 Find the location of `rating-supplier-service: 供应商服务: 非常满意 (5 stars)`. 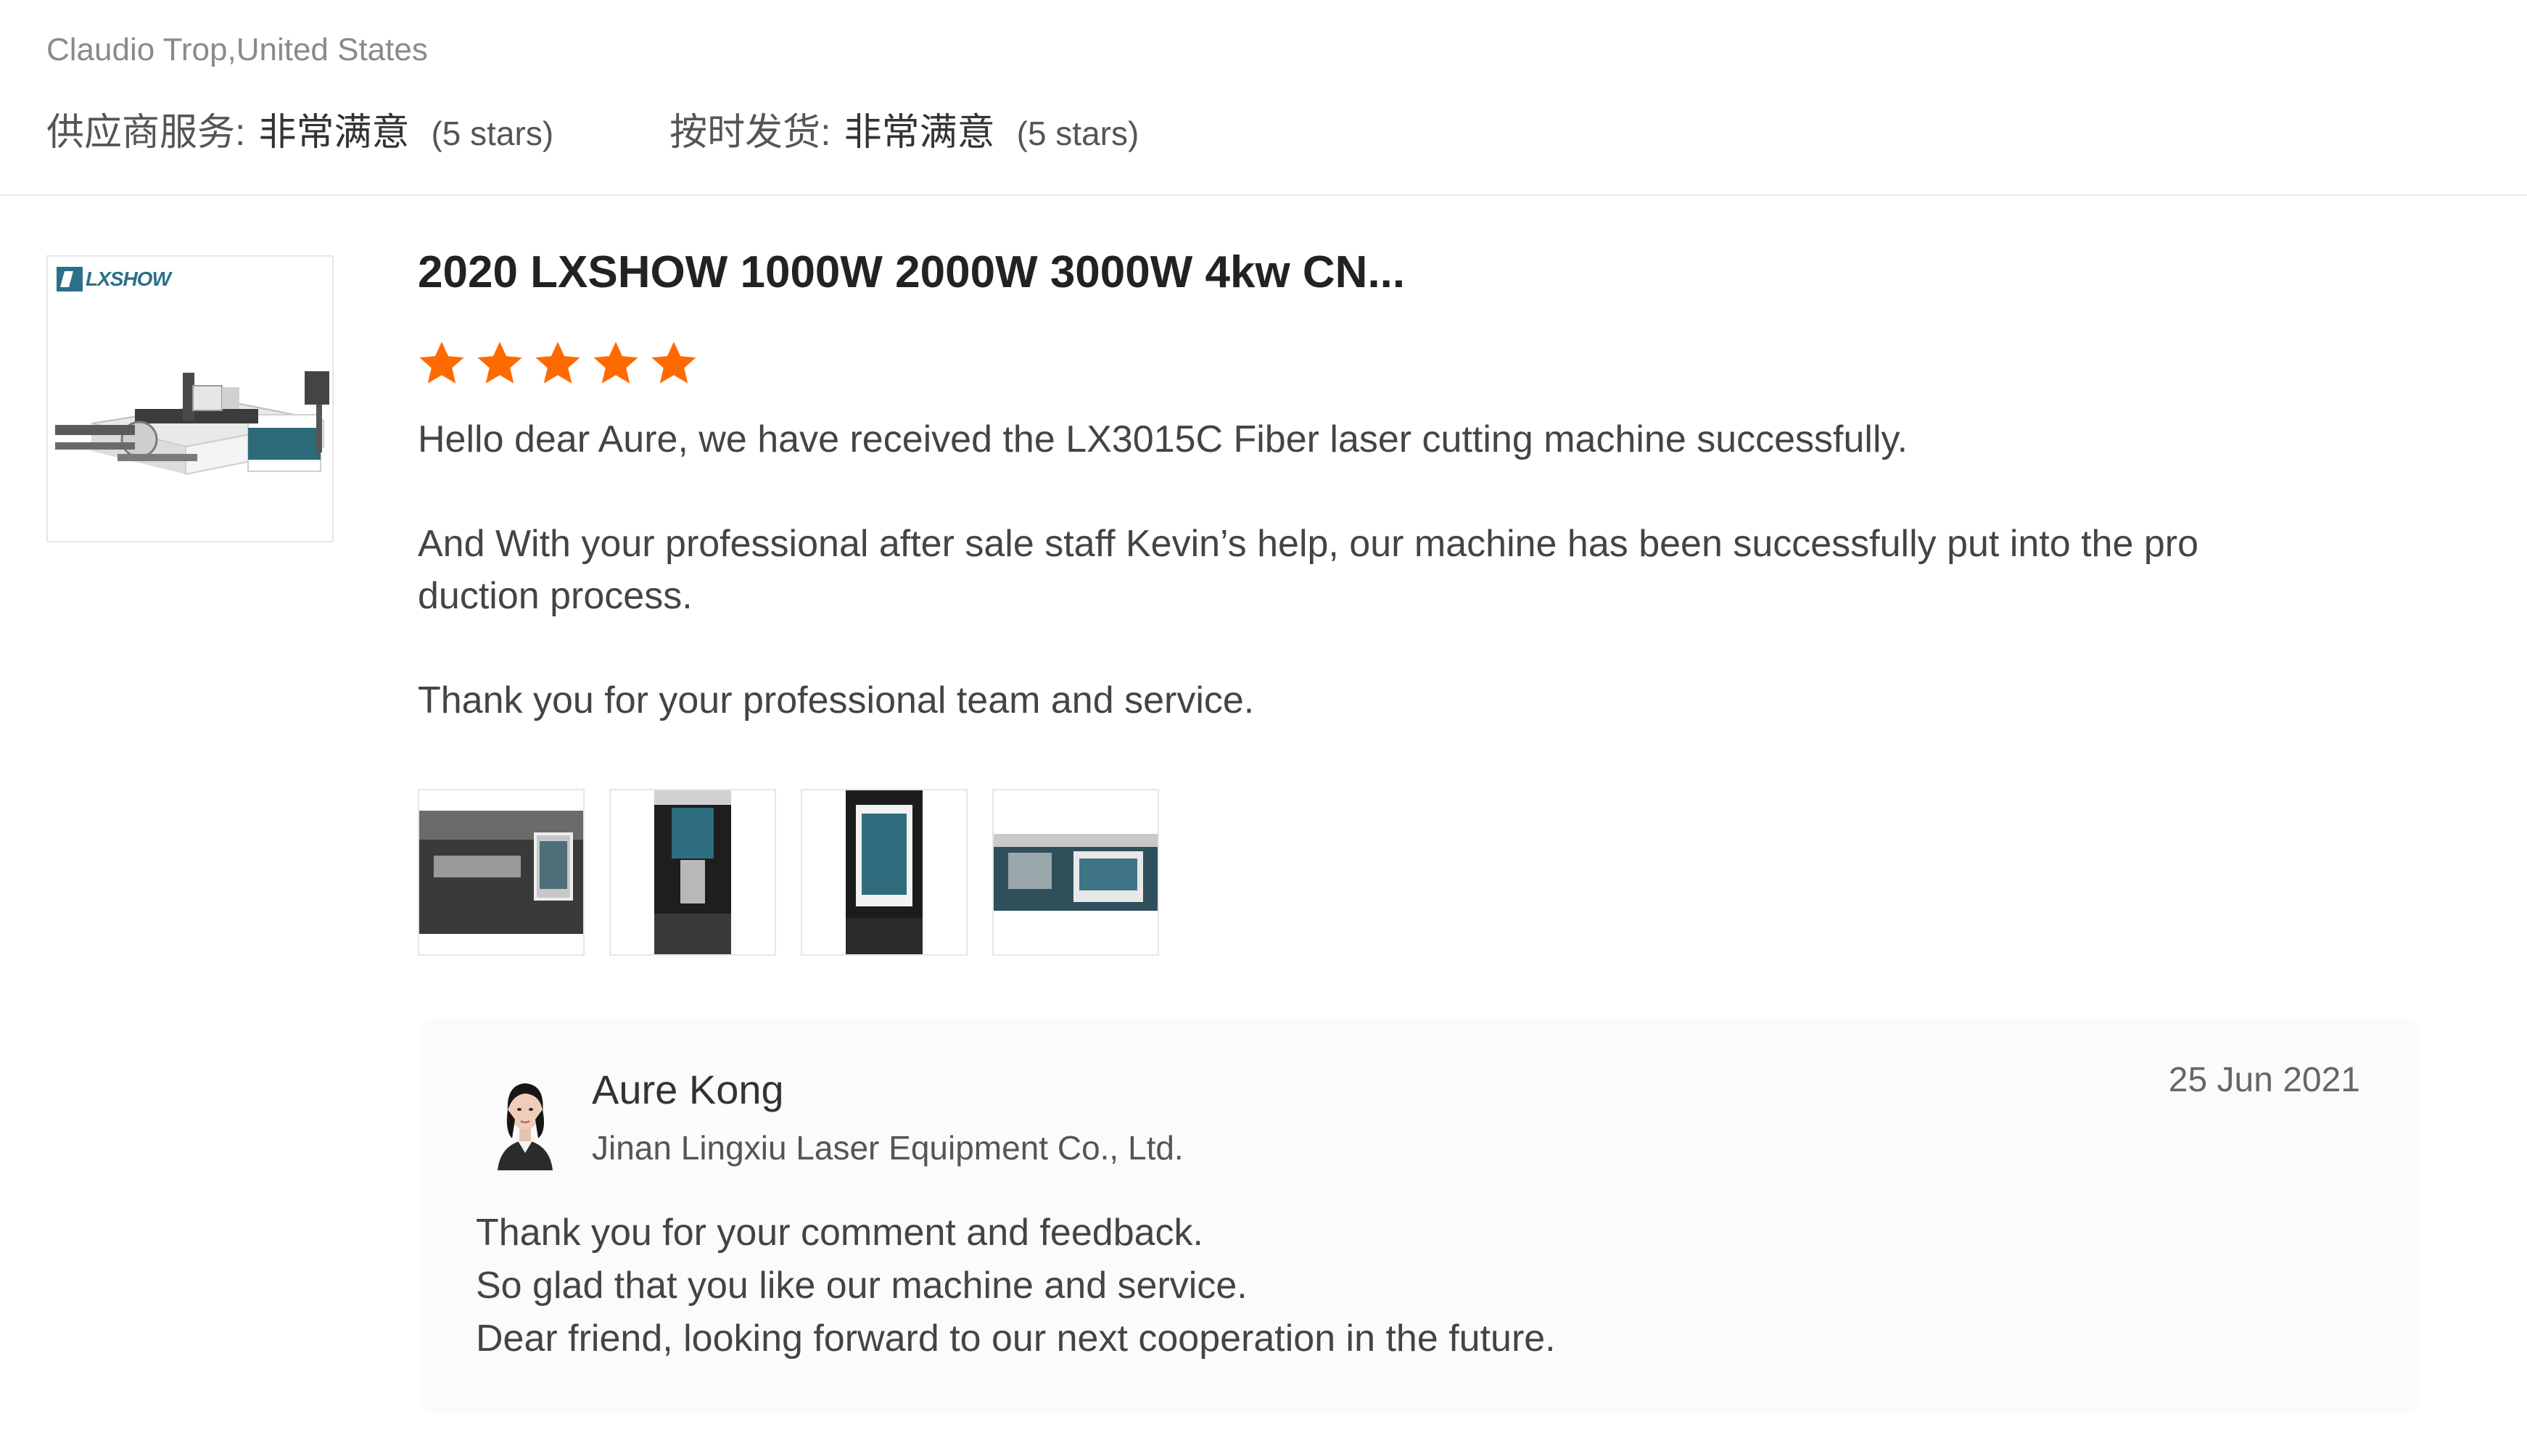

rating-supplier-service: 供应商服务: 非常满意 (5 stars) is located at coordinates (299, 129).